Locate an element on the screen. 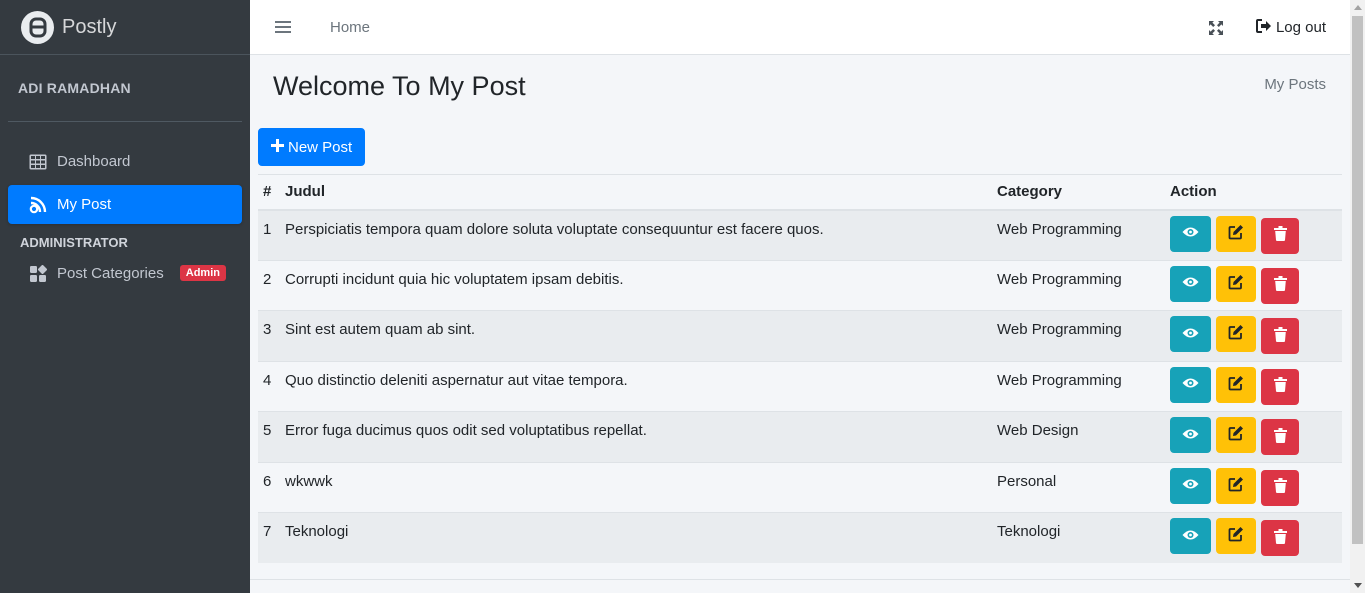 This screenshot has height=593, width=1365. row-number: 7 is located at coordinates (269, 537).